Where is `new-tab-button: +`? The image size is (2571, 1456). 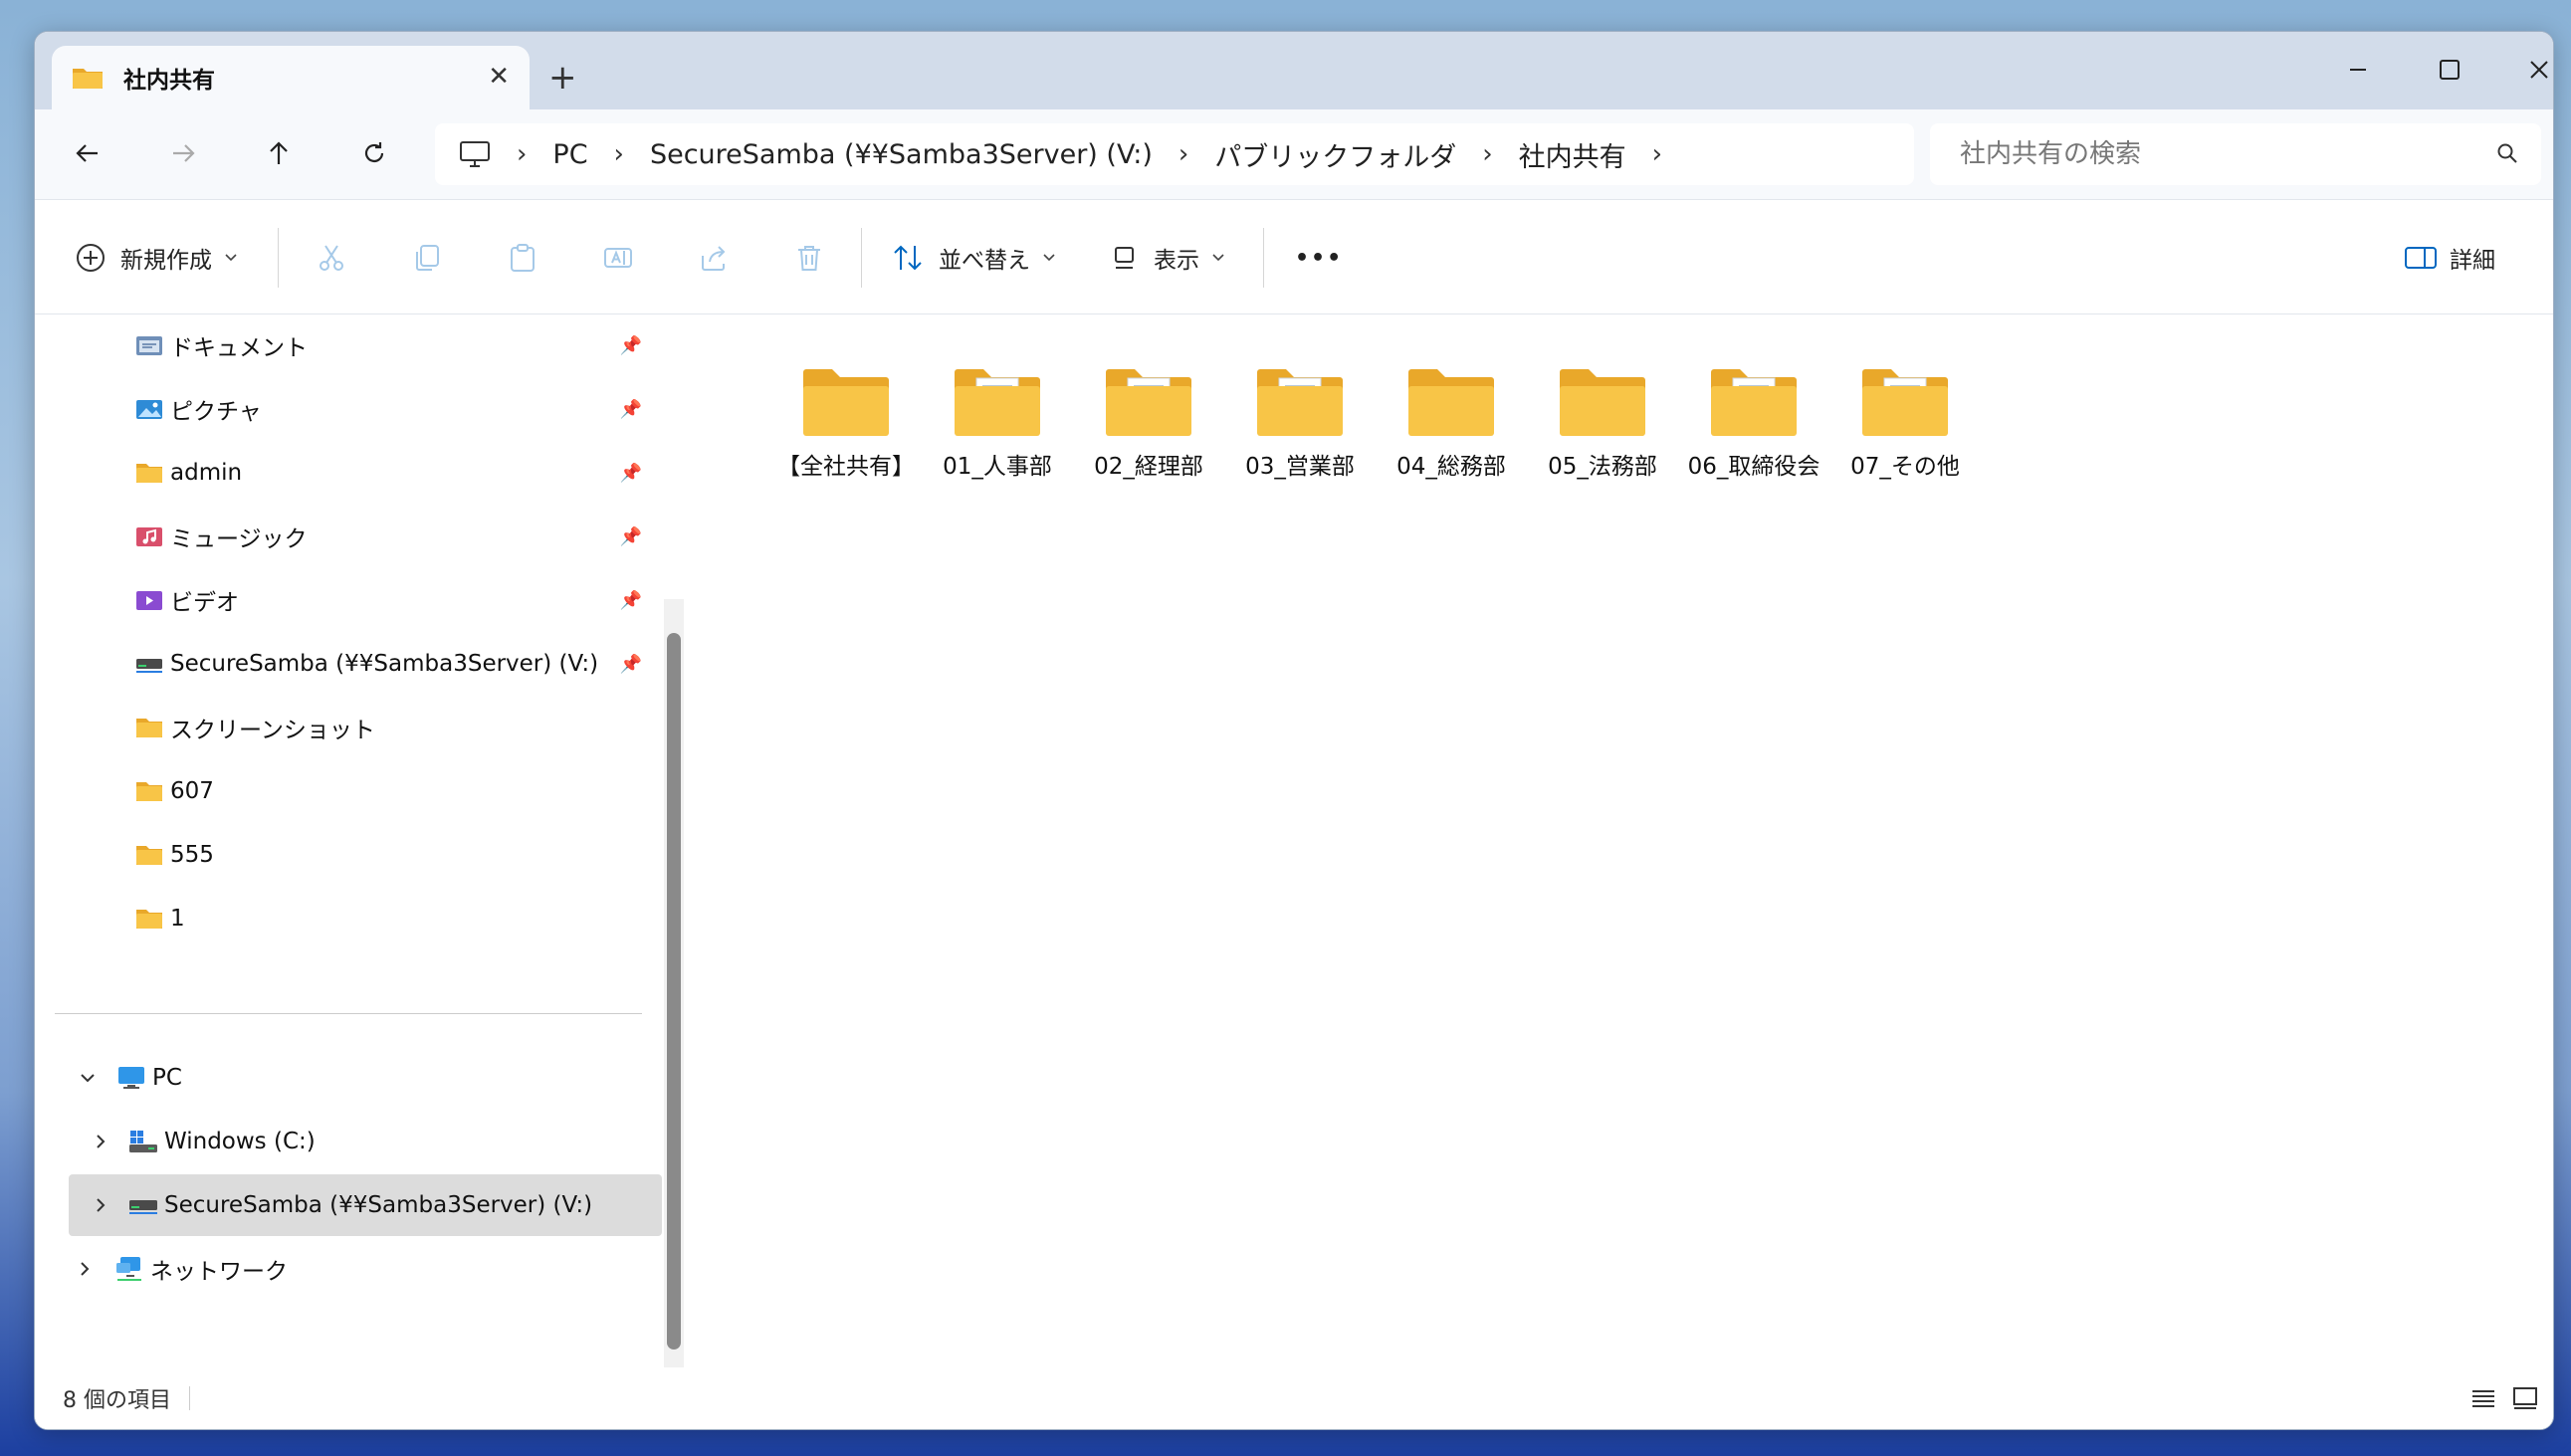
new-tab-button: + is located at coordinates (562, 78).